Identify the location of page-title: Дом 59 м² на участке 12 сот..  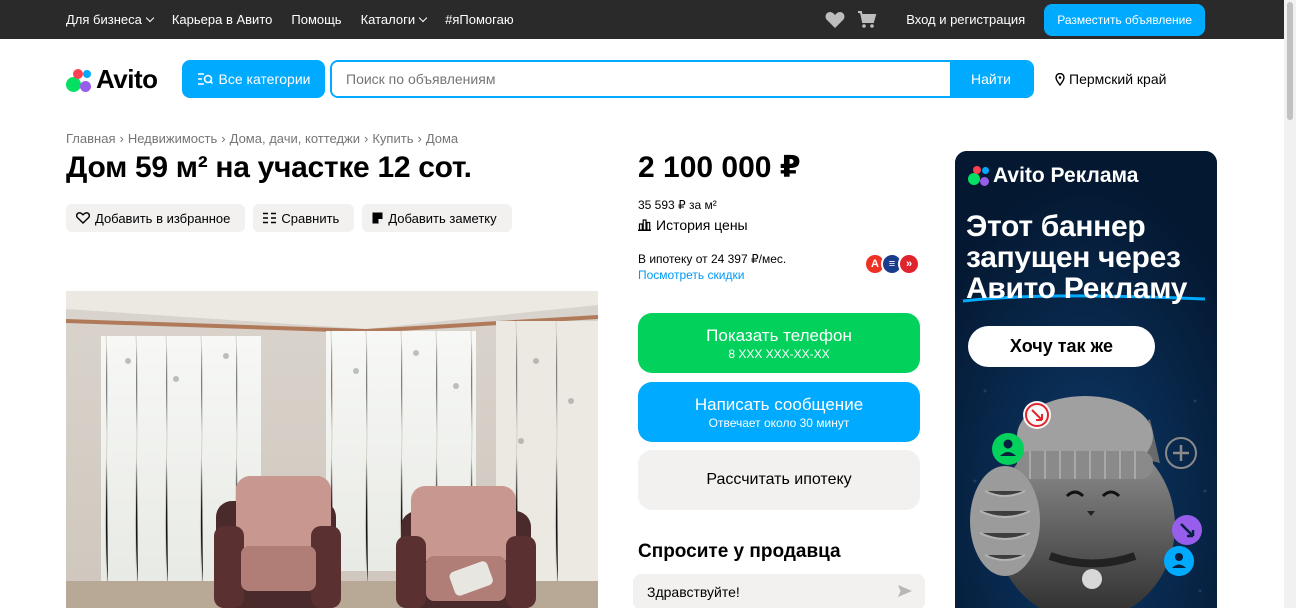
(269, 167).